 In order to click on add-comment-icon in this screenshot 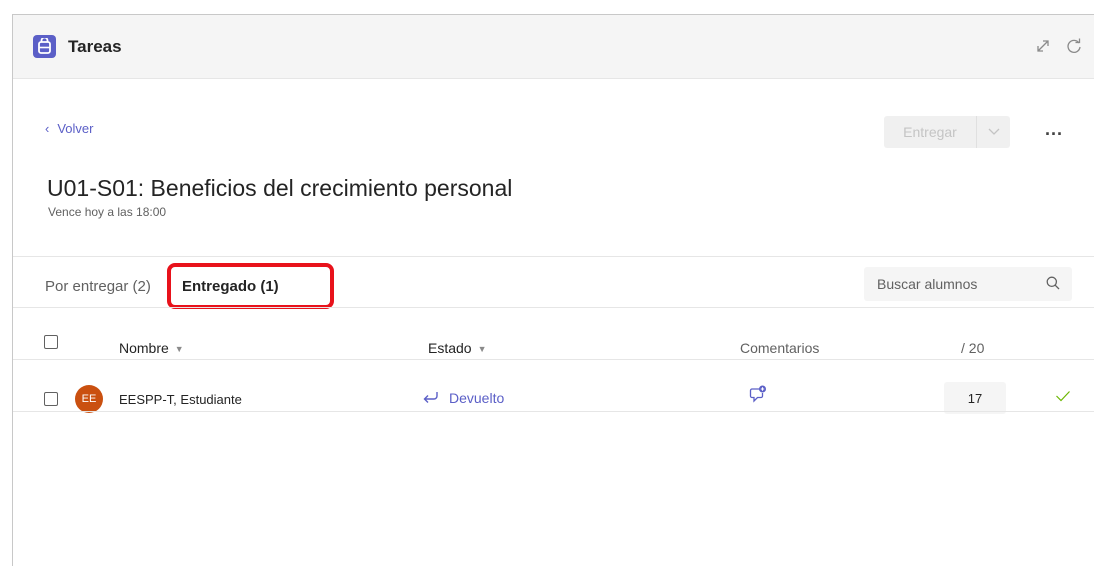, I will do `click(758, 396)`.